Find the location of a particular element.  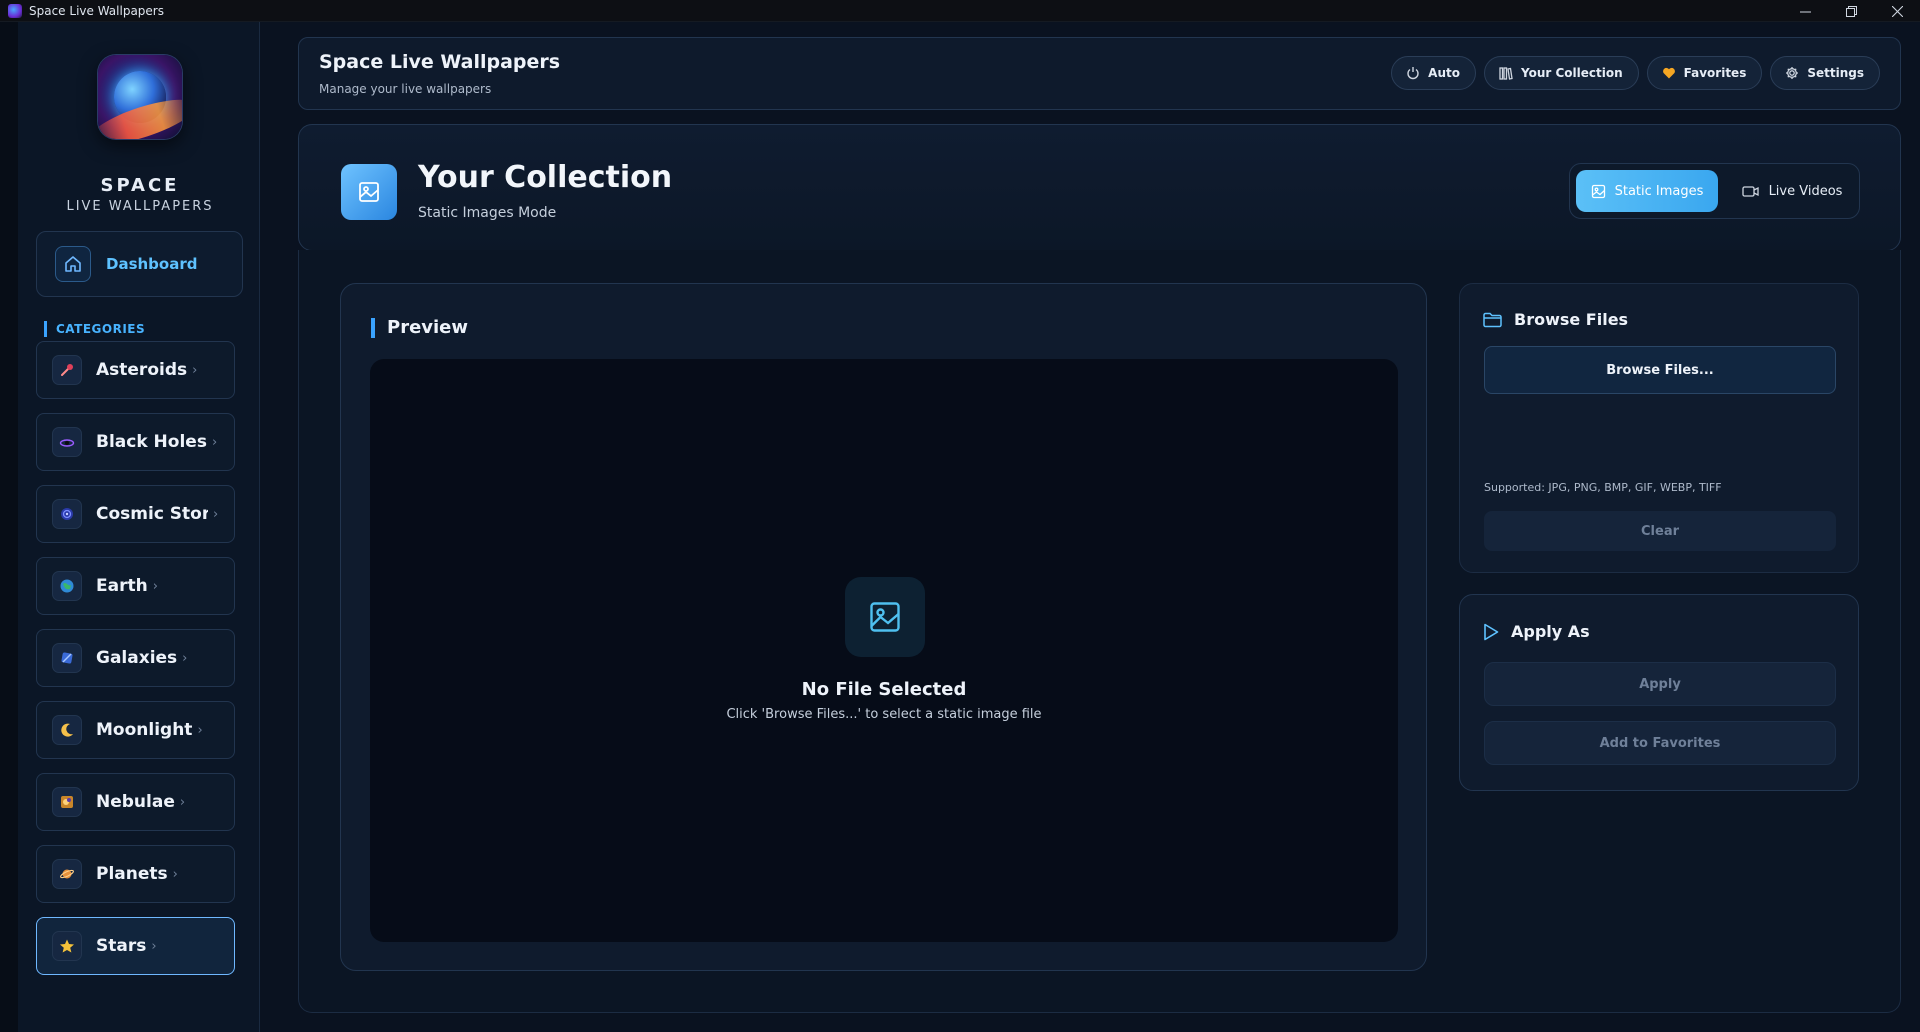

nebula-icon is located at coordinates (67, 802).